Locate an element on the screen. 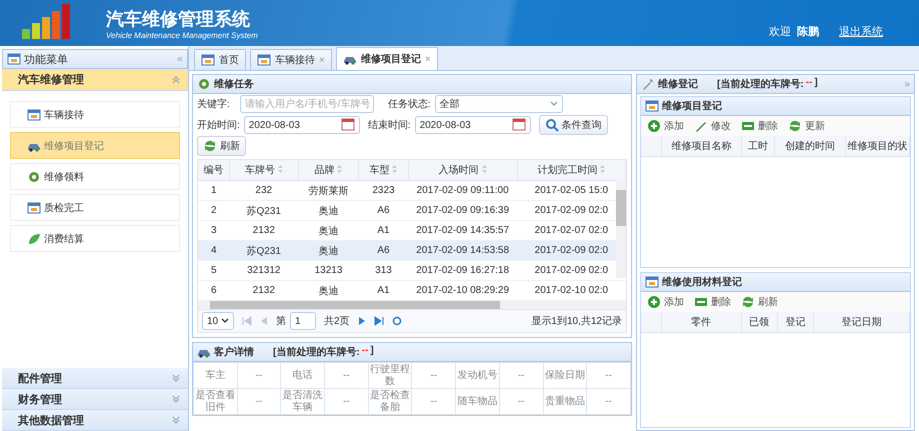  table-cell: 313 is located at coordinates (383, 270).